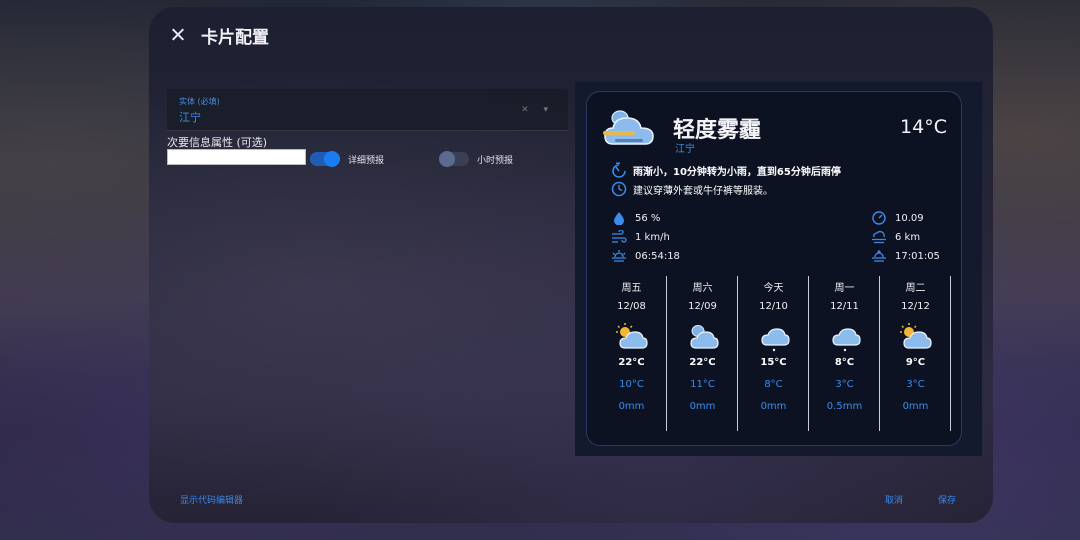 The image size is (1080, 540). I want to click on forecast-low: 8°C, so click(773, 384).